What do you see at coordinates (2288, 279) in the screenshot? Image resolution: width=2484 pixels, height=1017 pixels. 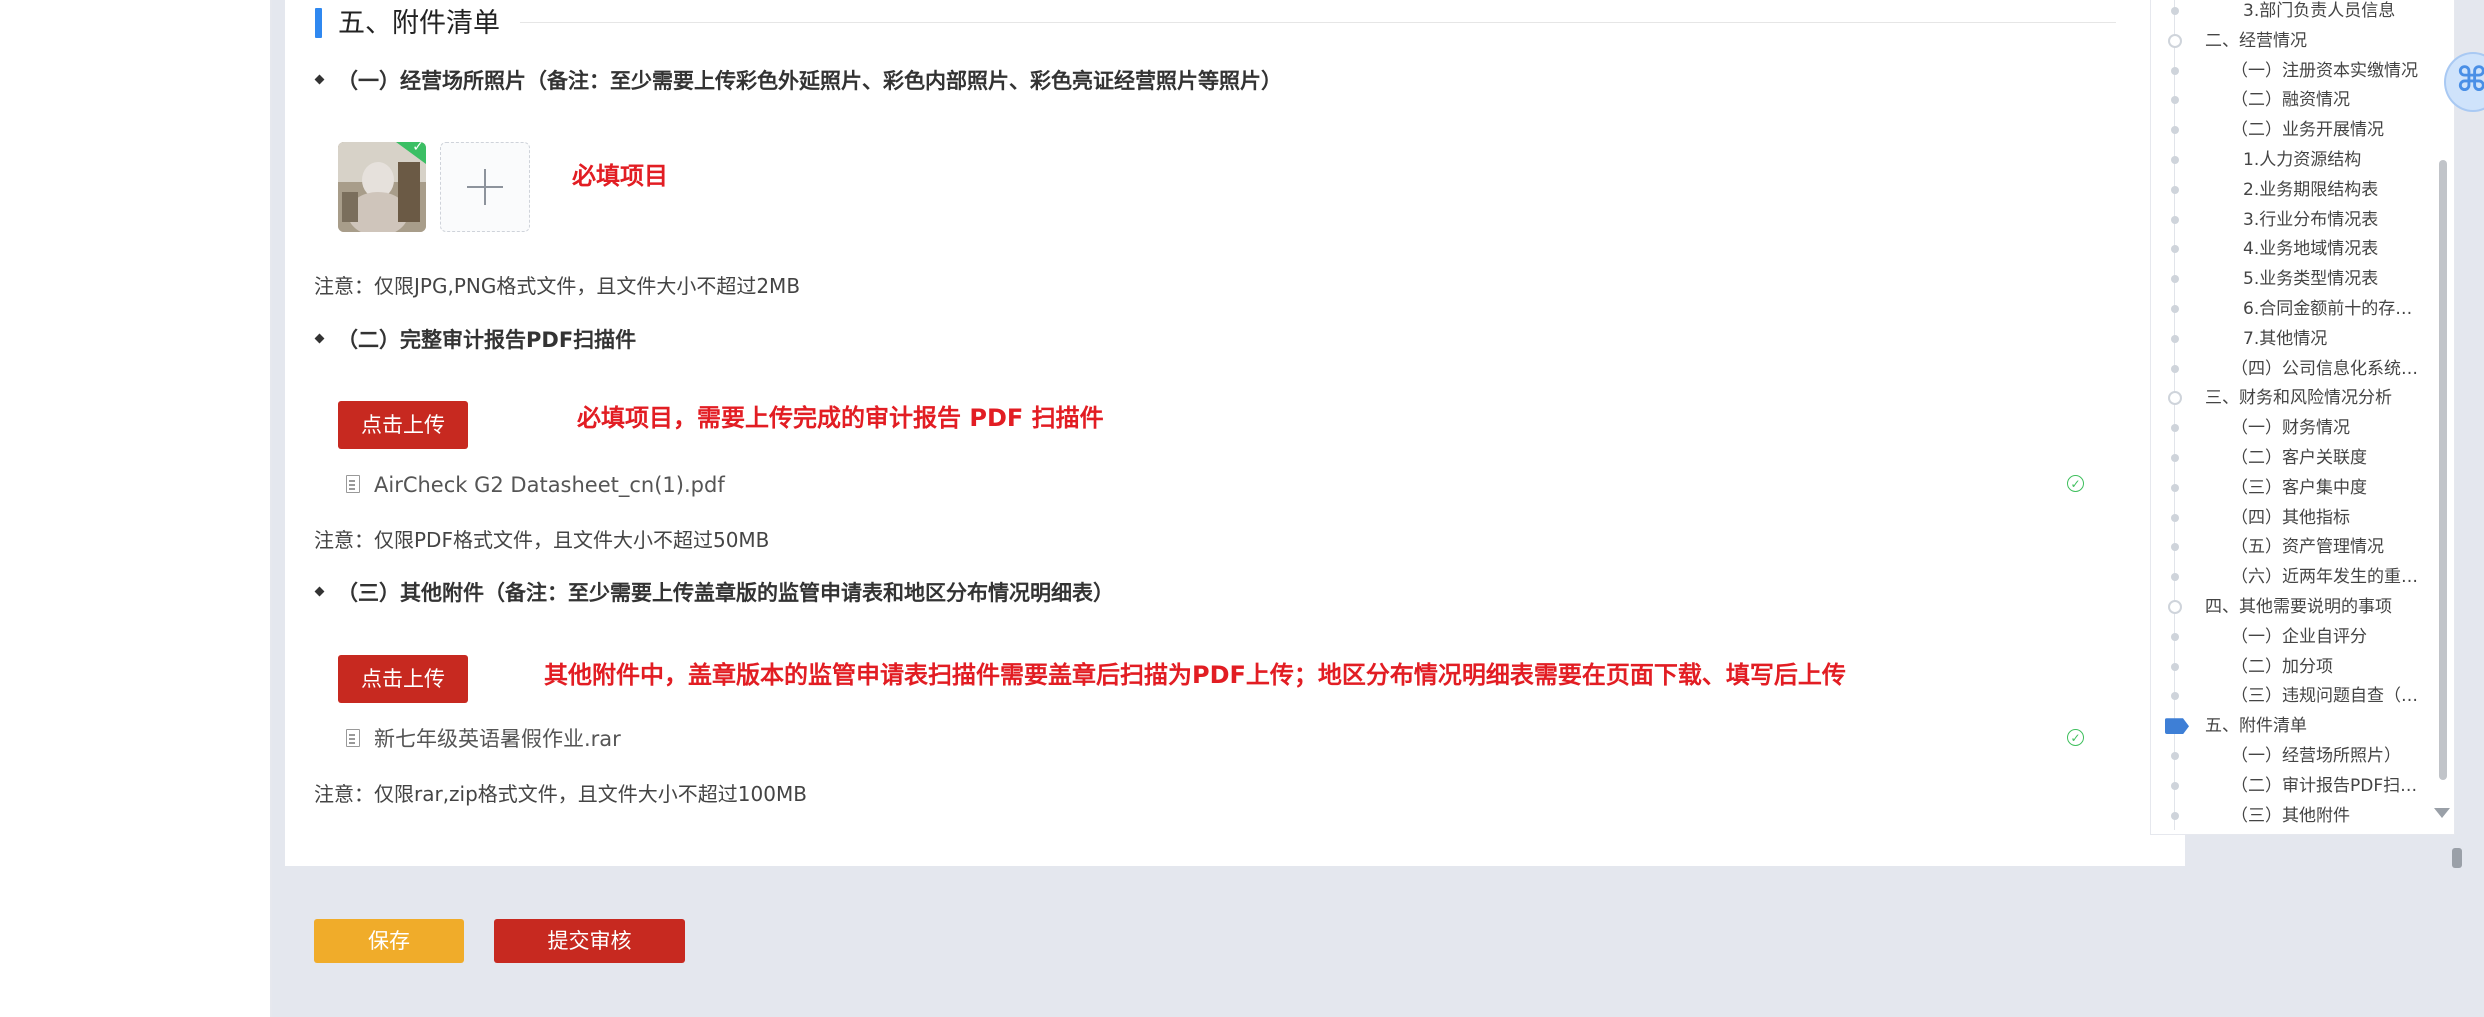 I see `outline-item: 5.业务类型情况表` at bounding box center [2288, 279].